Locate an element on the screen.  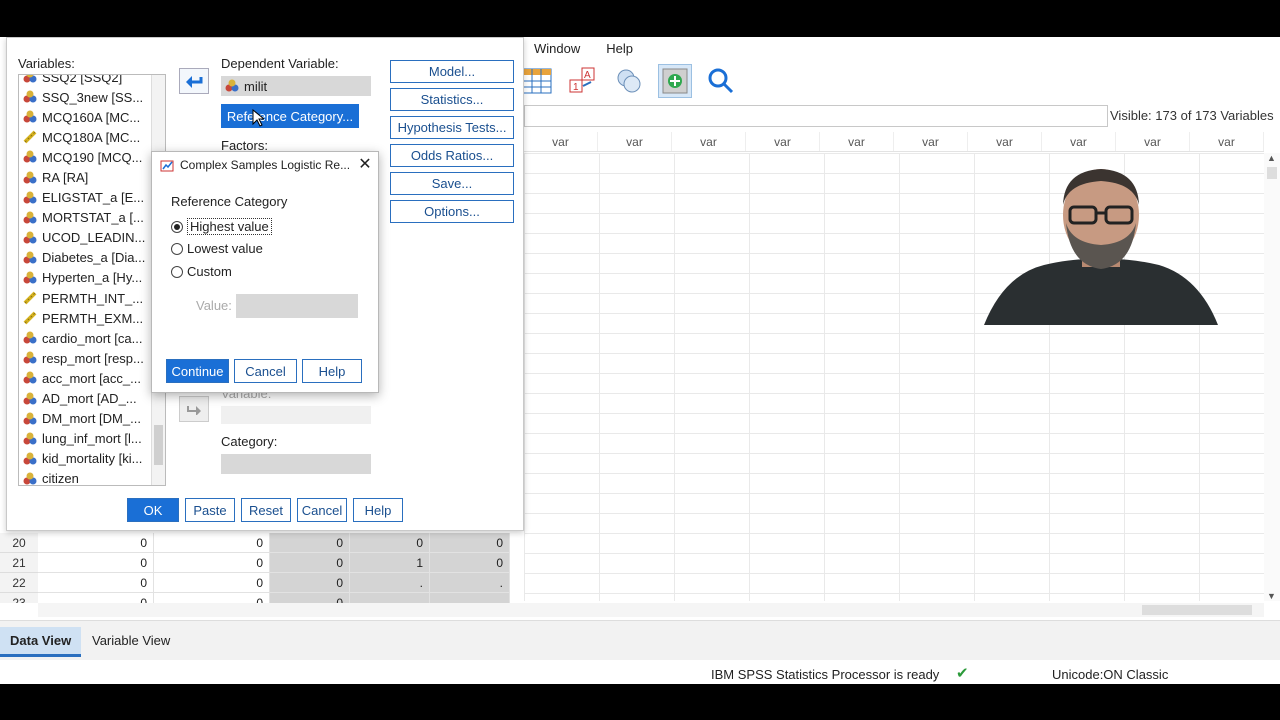
lowest-value-option: Lowest value is located at coordinates (217, 248).